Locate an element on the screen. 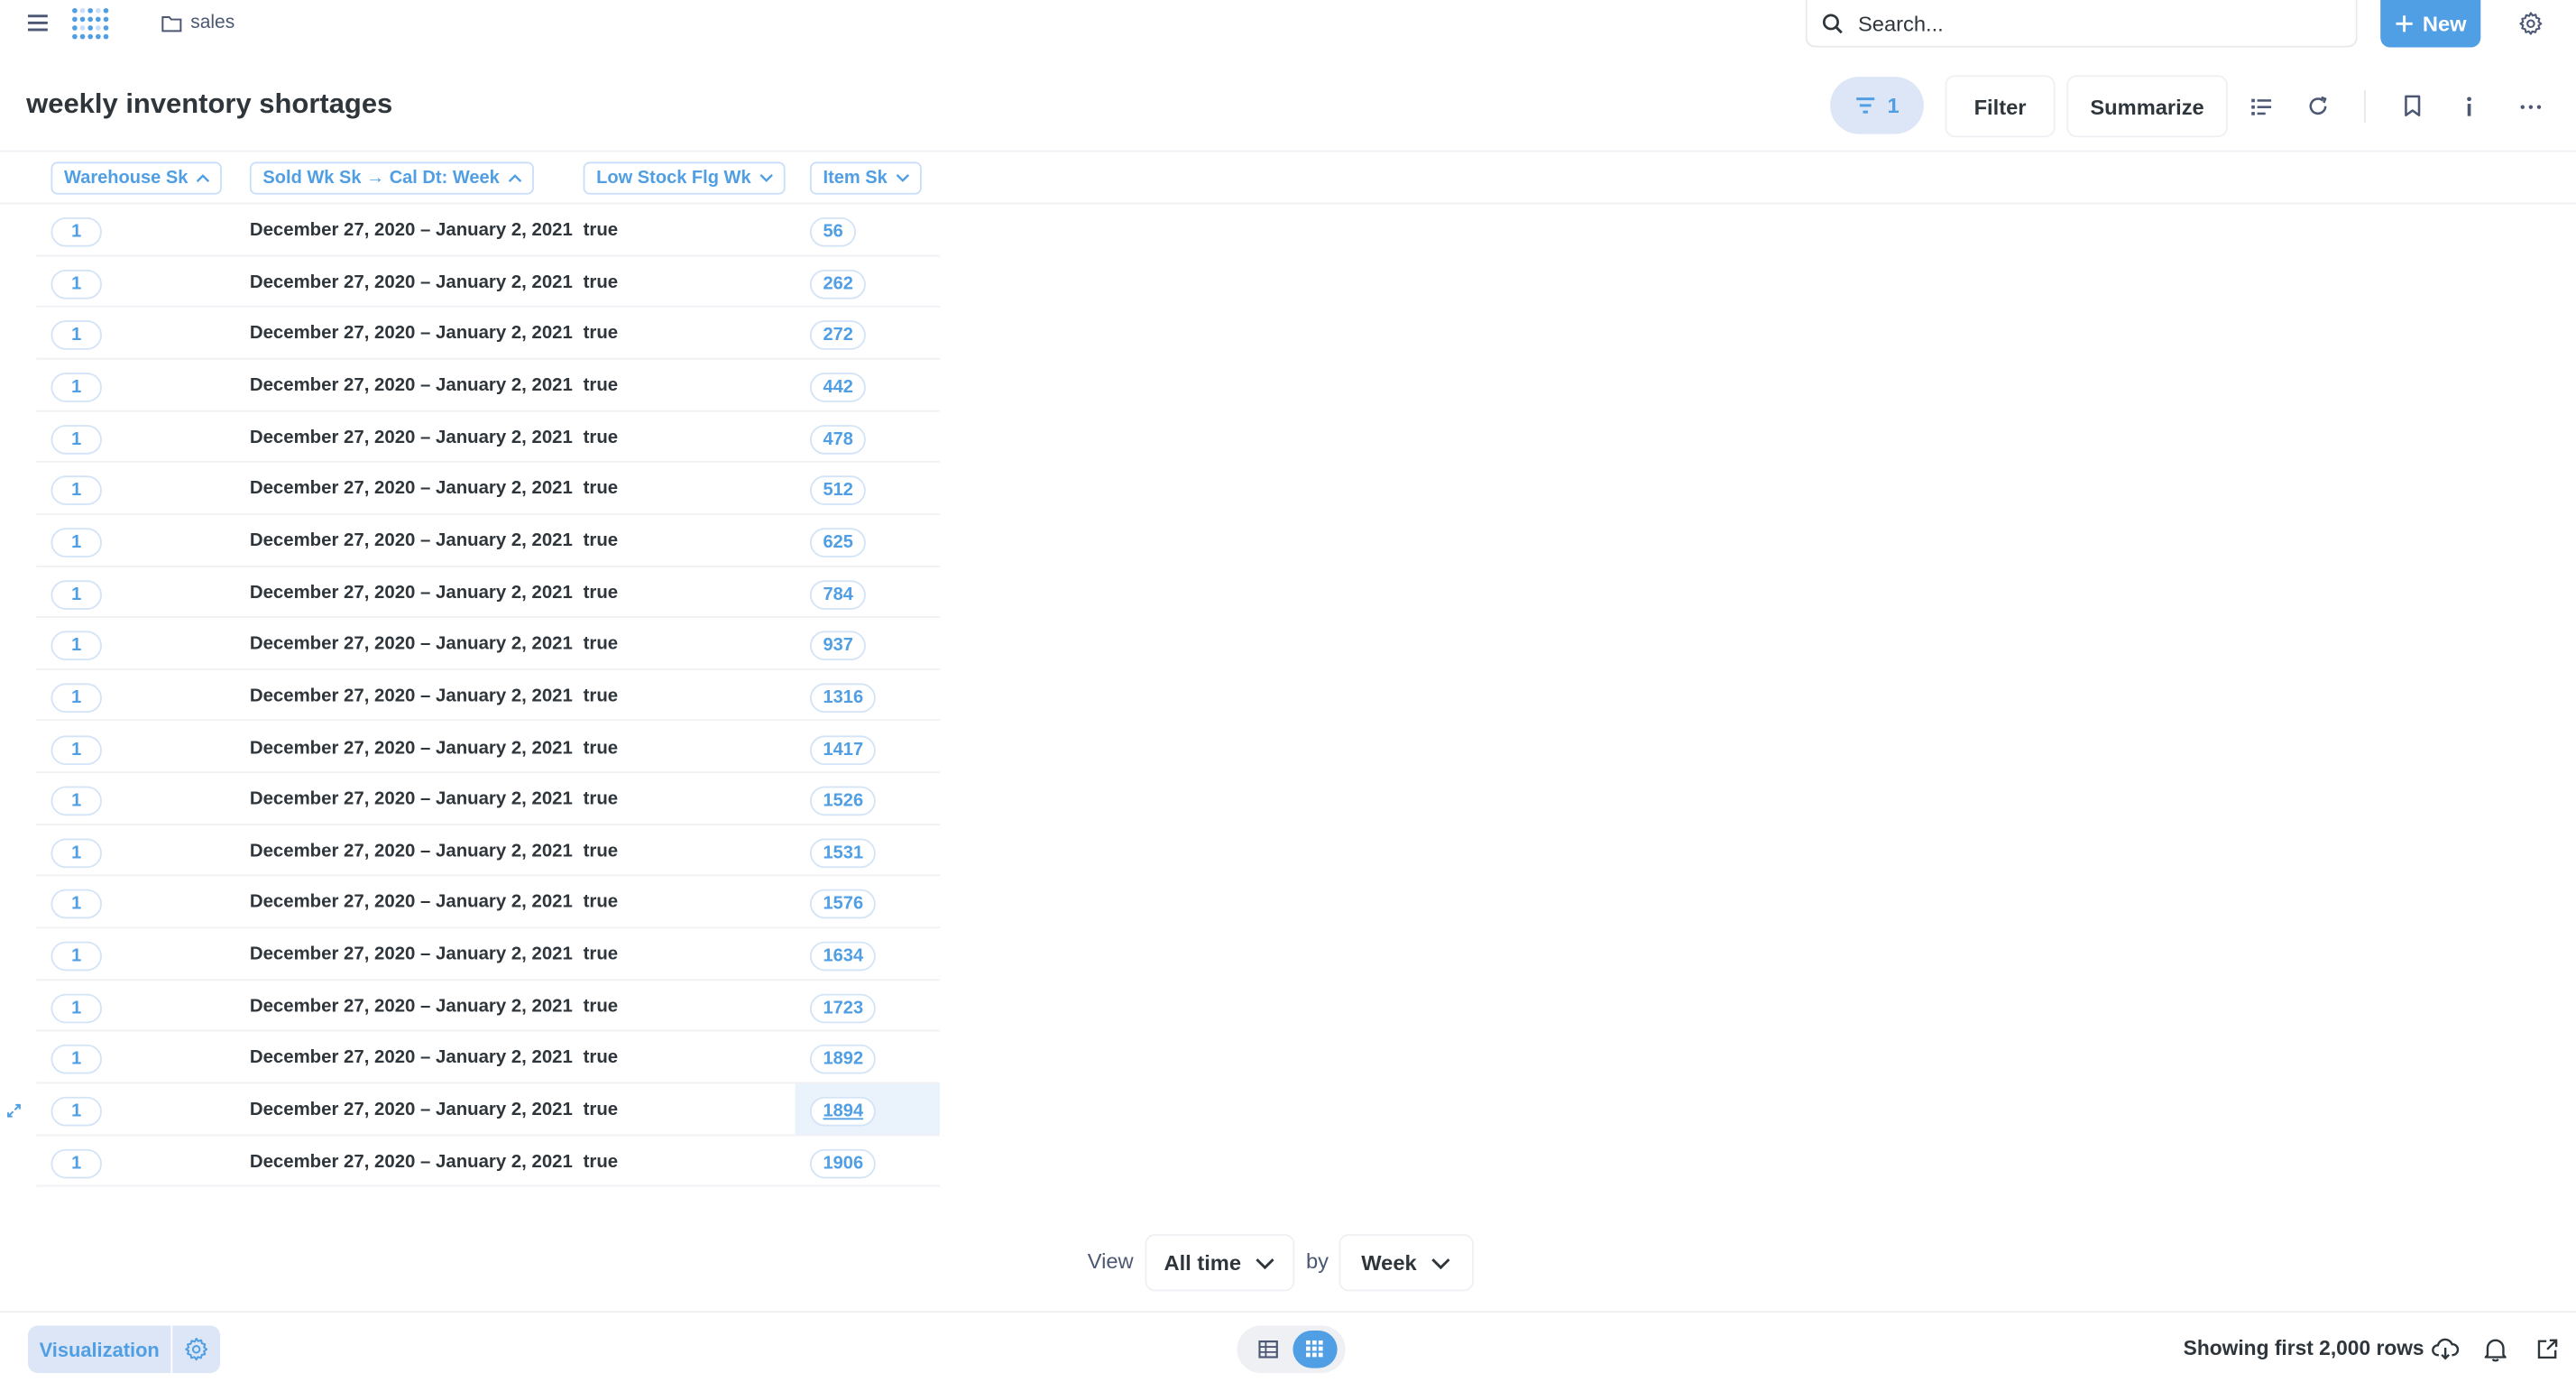  filter-button: Filter is located at coordinates (2000, 107).